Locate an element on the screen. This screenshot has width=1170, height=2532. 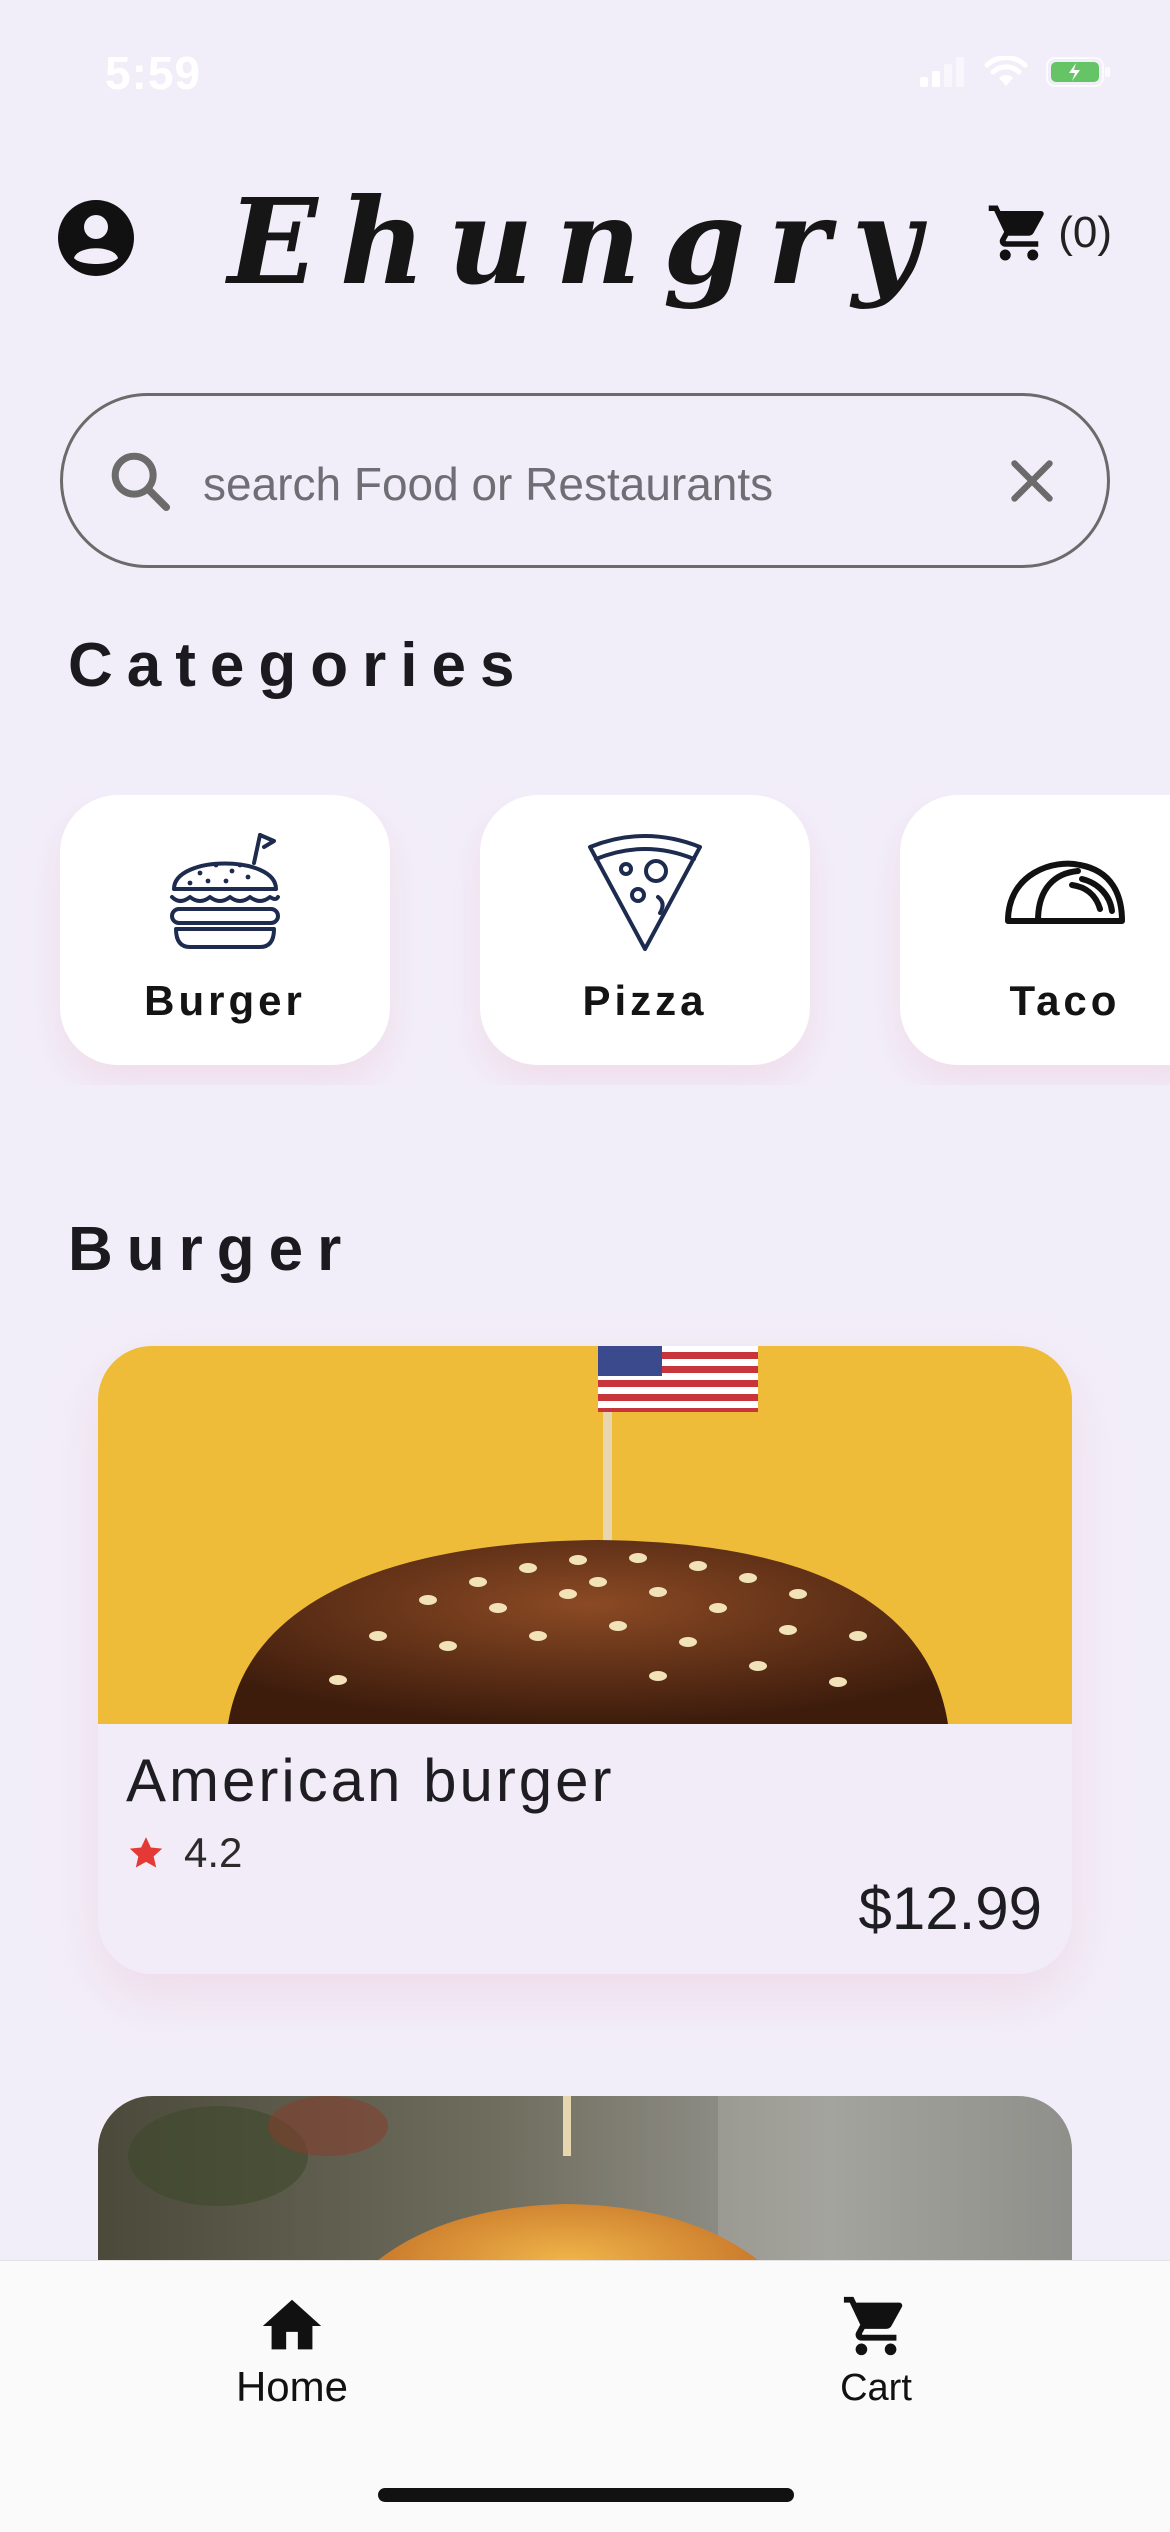
pizza-icon is located at coordinates (645, 892).